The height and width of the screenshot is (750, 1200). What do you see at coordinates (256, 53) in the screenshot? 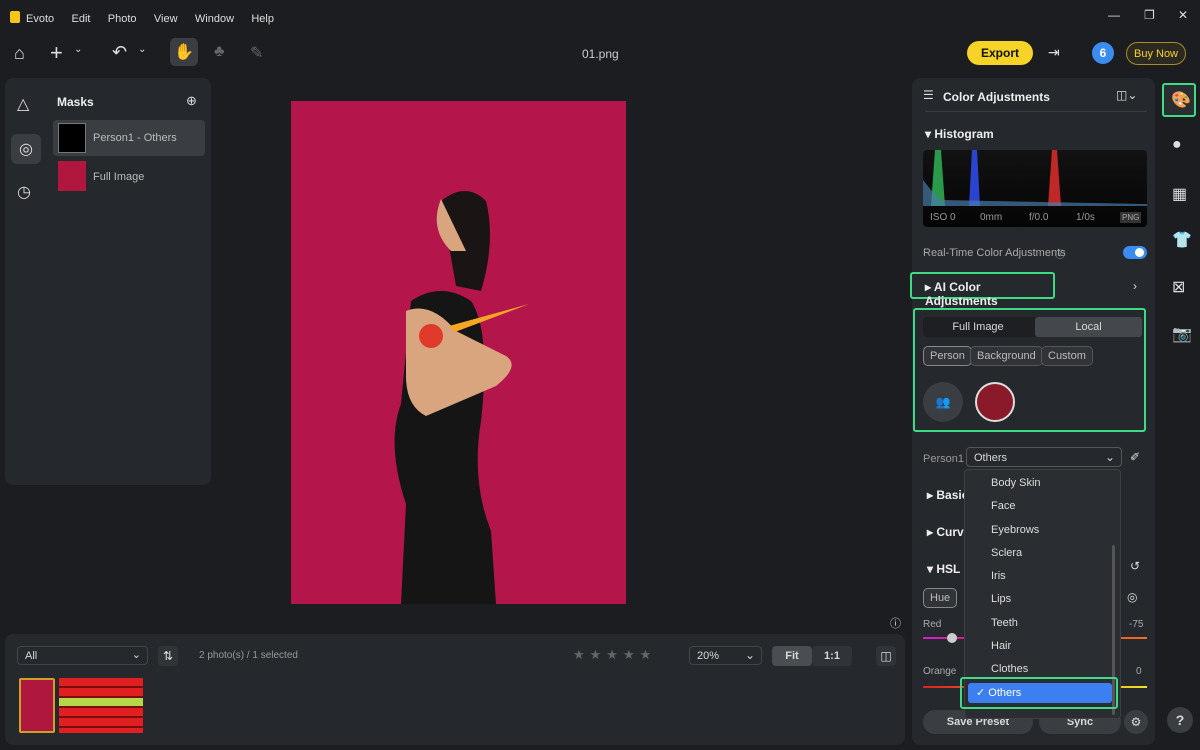
I see `bandage-icon: ✎` at bounding box center [256, 53].